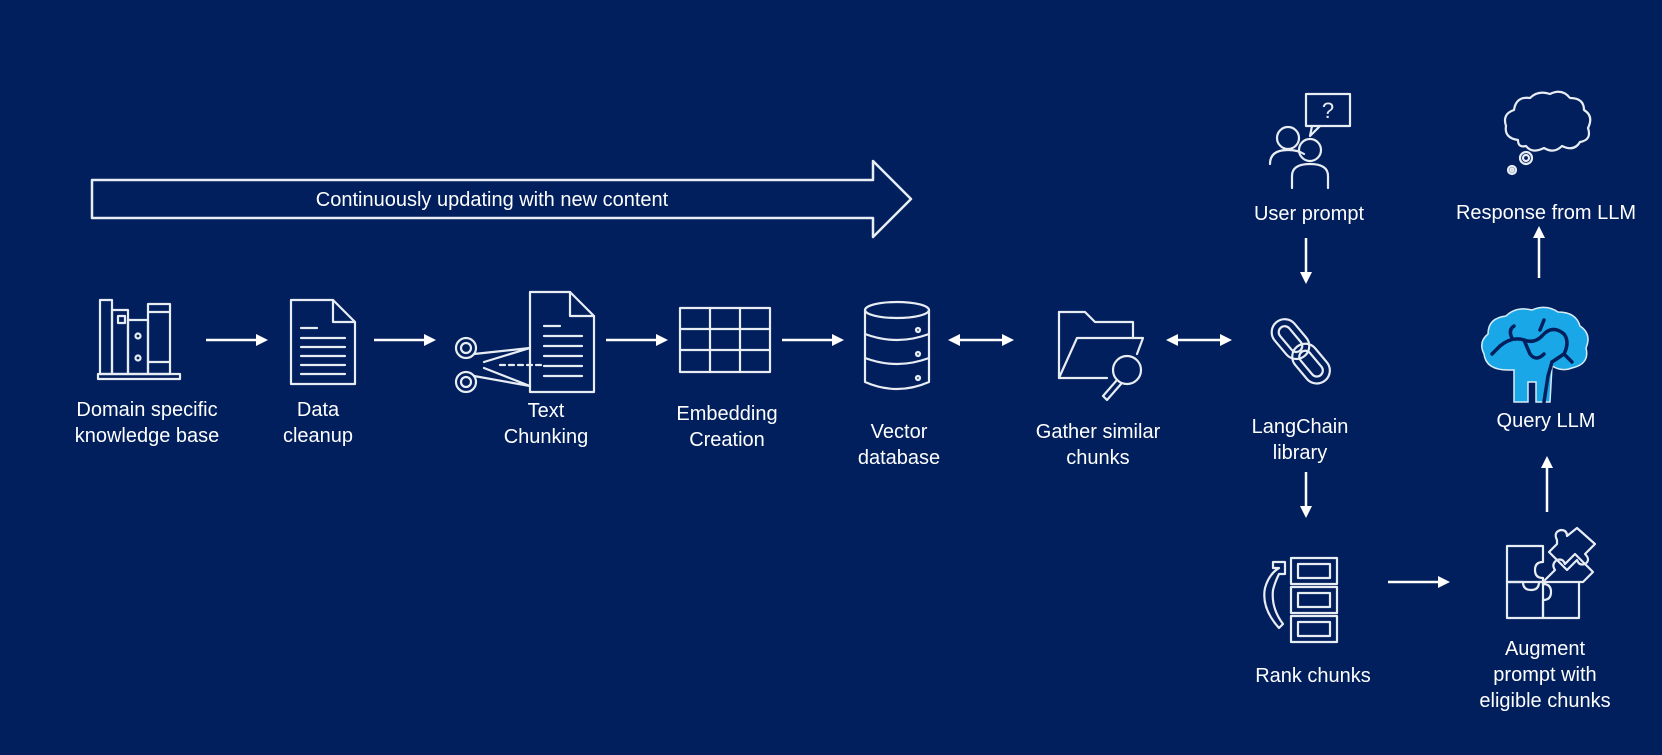  I want to click on banner-text: Continuously updating with new content, so click(492, 200).